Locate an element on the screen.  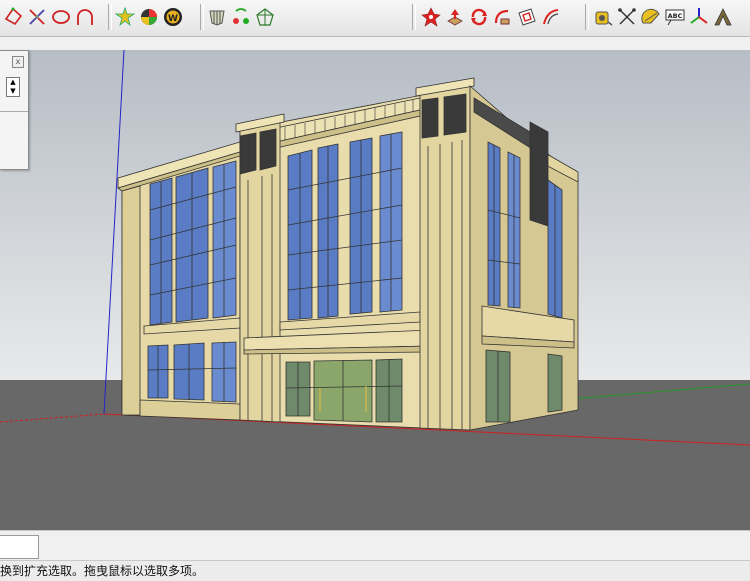
measurements-input is located at coordinates (19, 547).